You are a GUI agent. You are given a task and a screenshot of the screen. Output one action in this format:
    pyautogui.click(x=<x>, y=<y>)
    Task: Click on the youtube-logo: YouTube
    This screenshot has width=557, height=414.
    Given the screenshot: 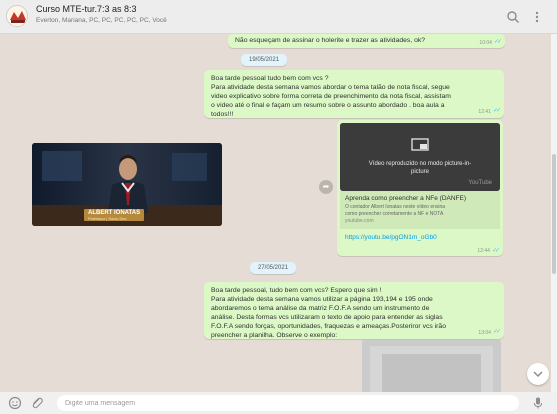 What is the action you would take?
    pyautogui.click(x=480, y=183)
    